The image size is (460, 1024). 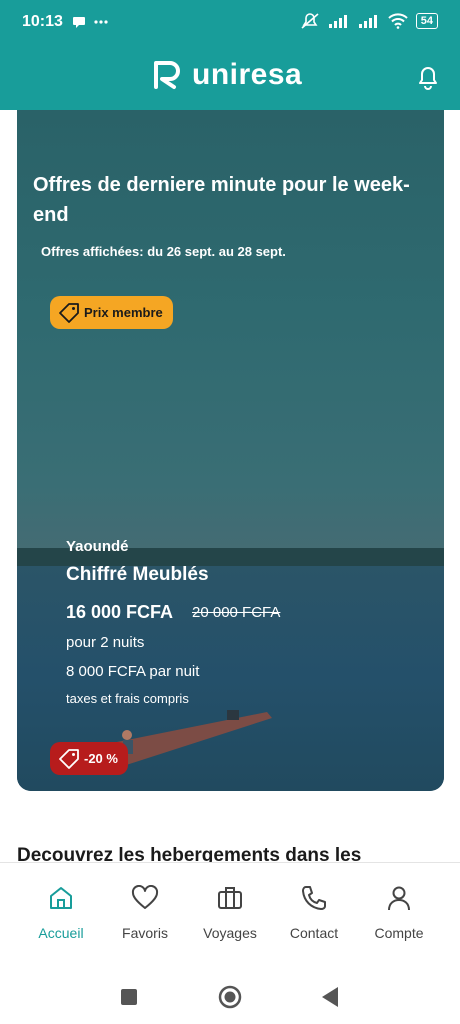 I want to click on wifi-icon, so click(x=398, y=21).